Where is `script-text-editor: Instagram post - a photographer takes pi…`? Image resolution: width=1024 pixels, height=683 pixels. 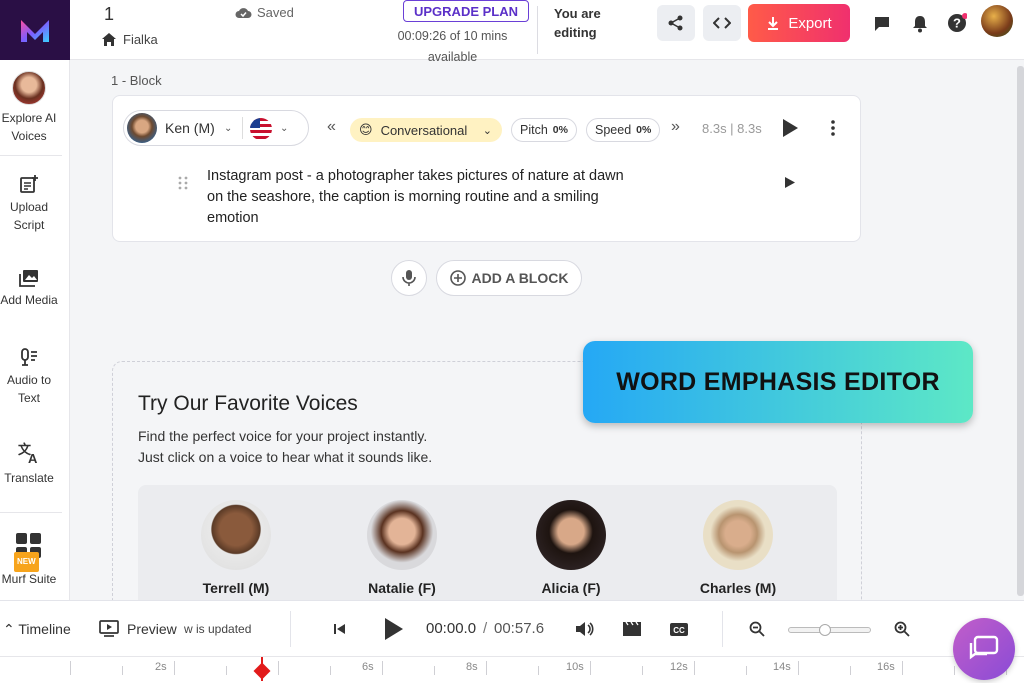
script-text-editor: Instagram post - a photographer takes pi… is located at coordinates (417, 197).